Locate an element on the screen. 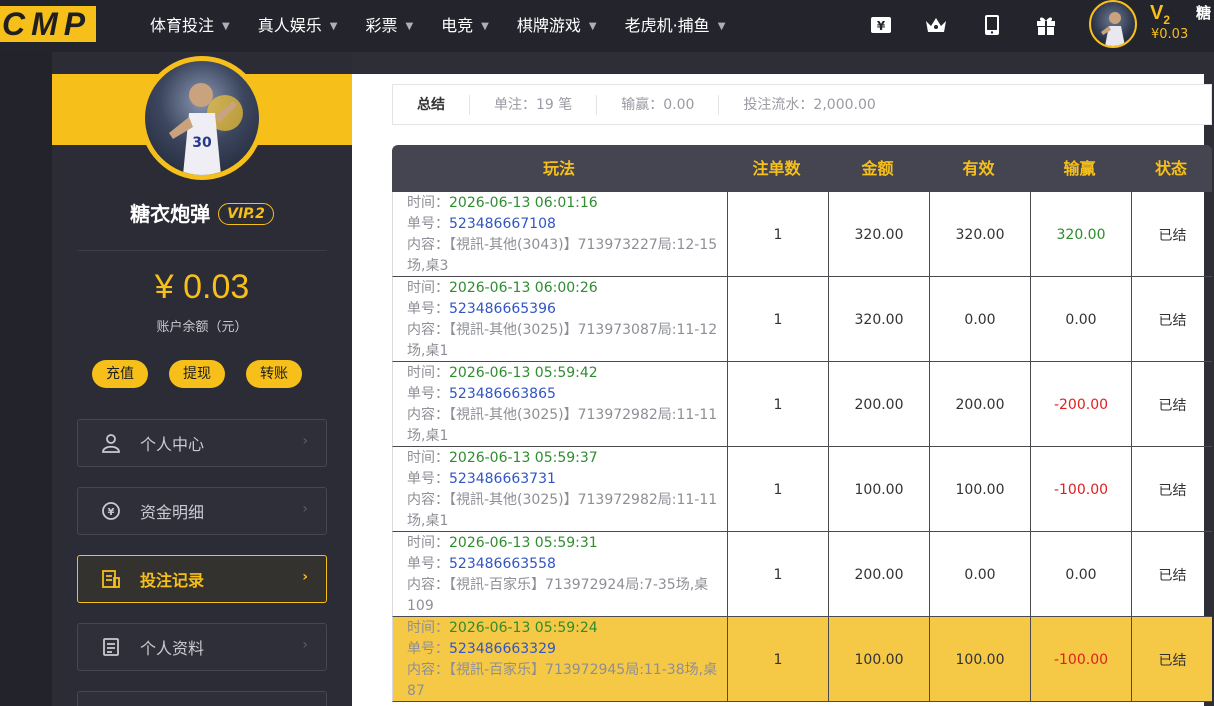 The image size is (1214, 706). yuan-ticket-icon: ¥ is located at coordinates (881, 25).